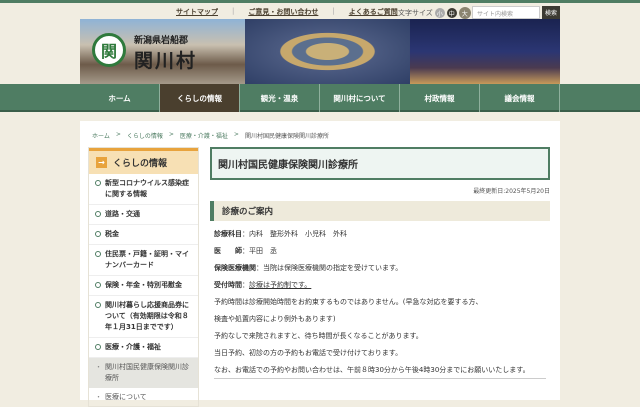  I want to click on info-label: 診療科目, so click(228, 234).